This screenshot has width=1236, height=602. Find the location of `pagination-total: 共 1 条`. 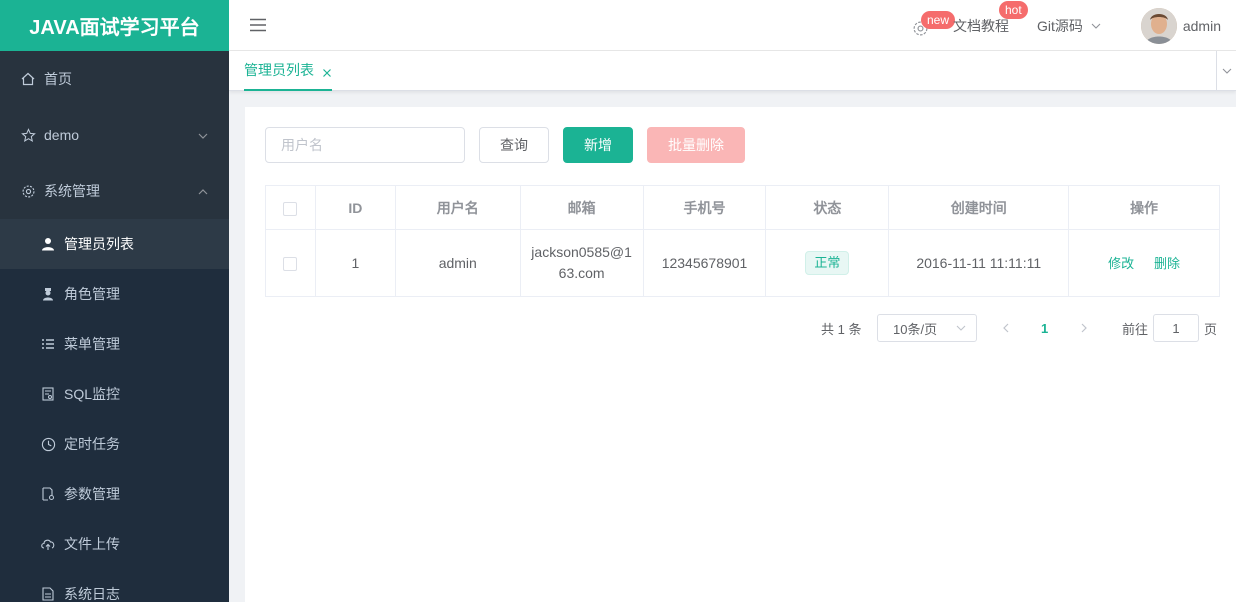

pagination-total: 共 1 条 is located at coordinates (841, 329).